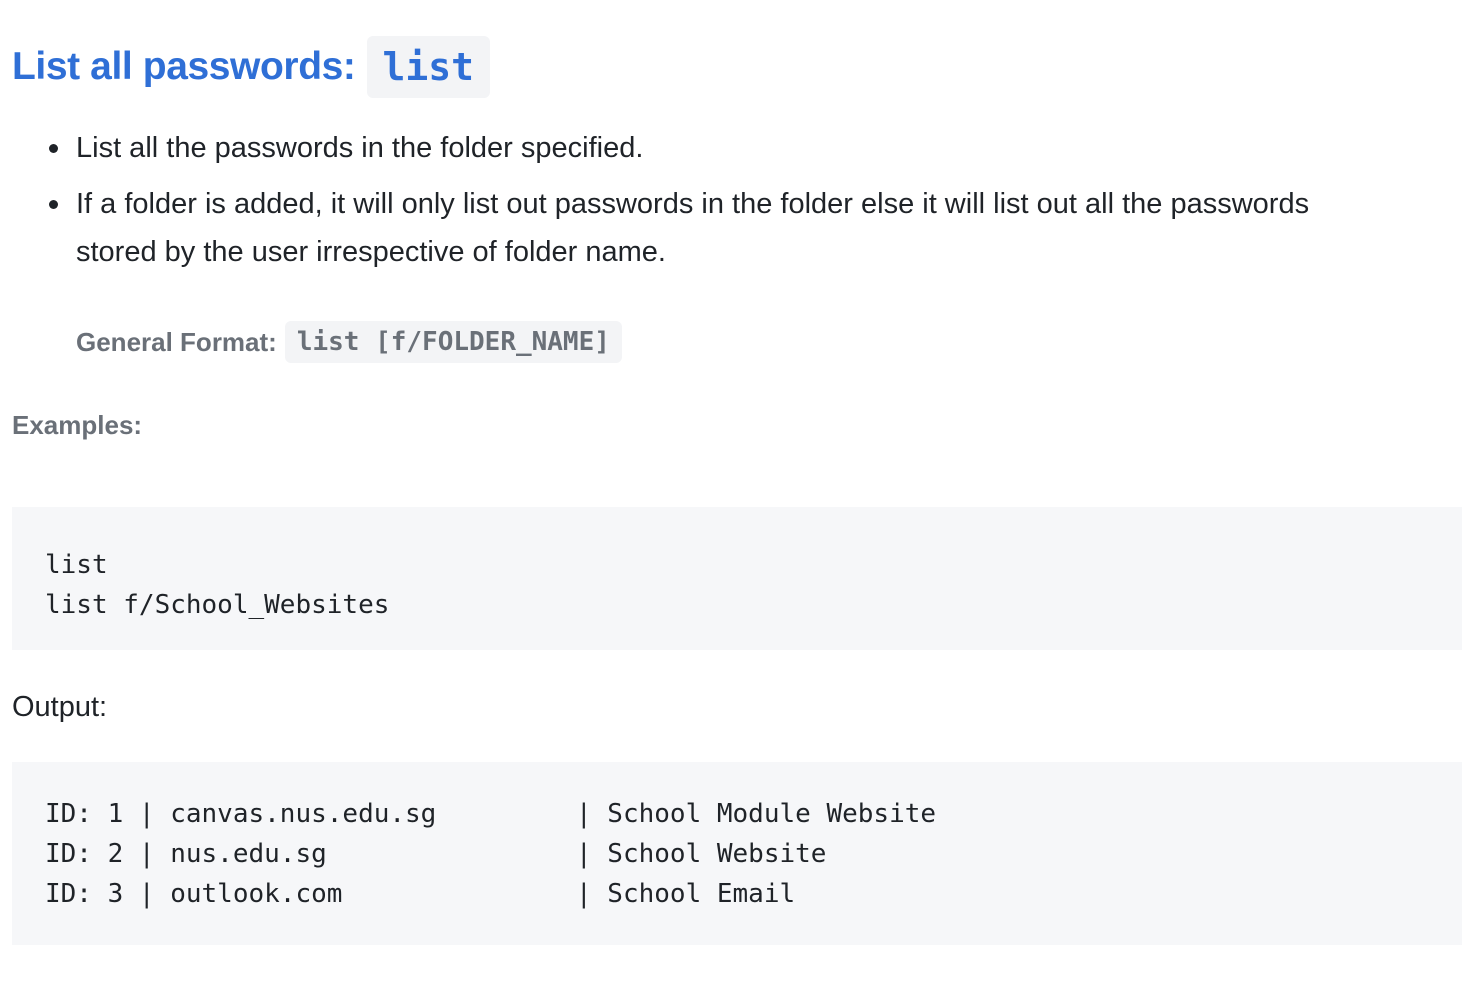  What do you see at coordinates (241, 814) in the screenshot?
I see `output-row-id-website: ID: 1 | canvas.nus.edu.sg` at bounding box center [241, 814].